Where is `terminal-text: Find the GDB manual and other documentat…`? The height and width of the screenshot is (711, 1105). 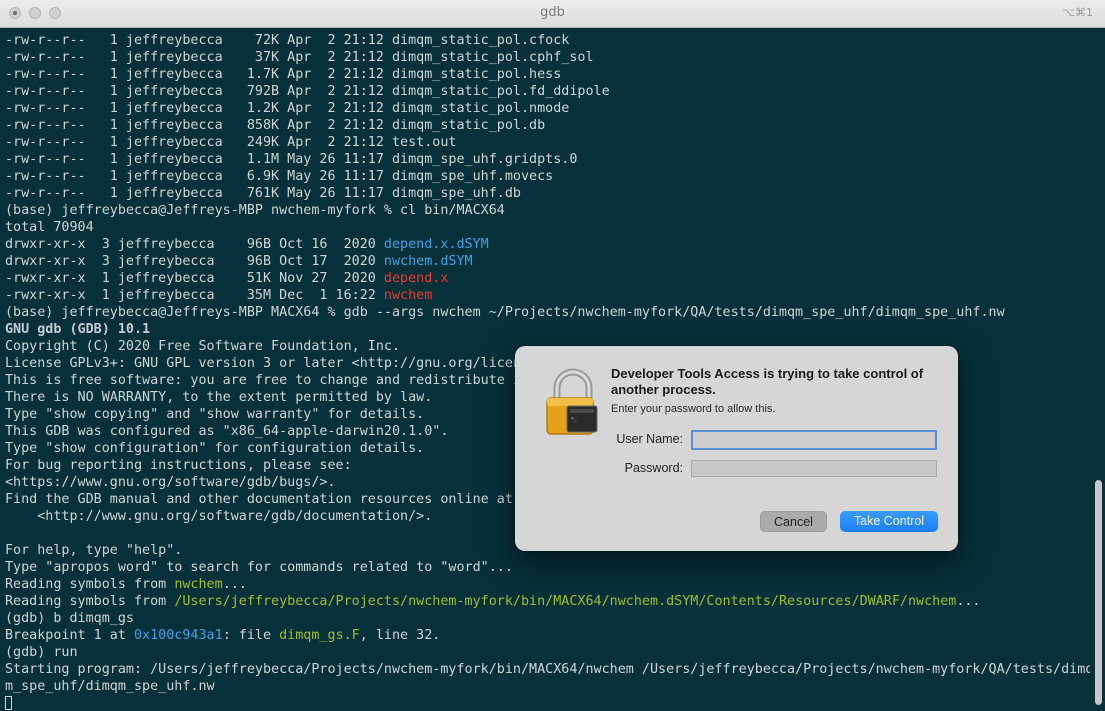 terminal-text: Find the GDB manual and other documentat… is located at coordinates (263, 499).